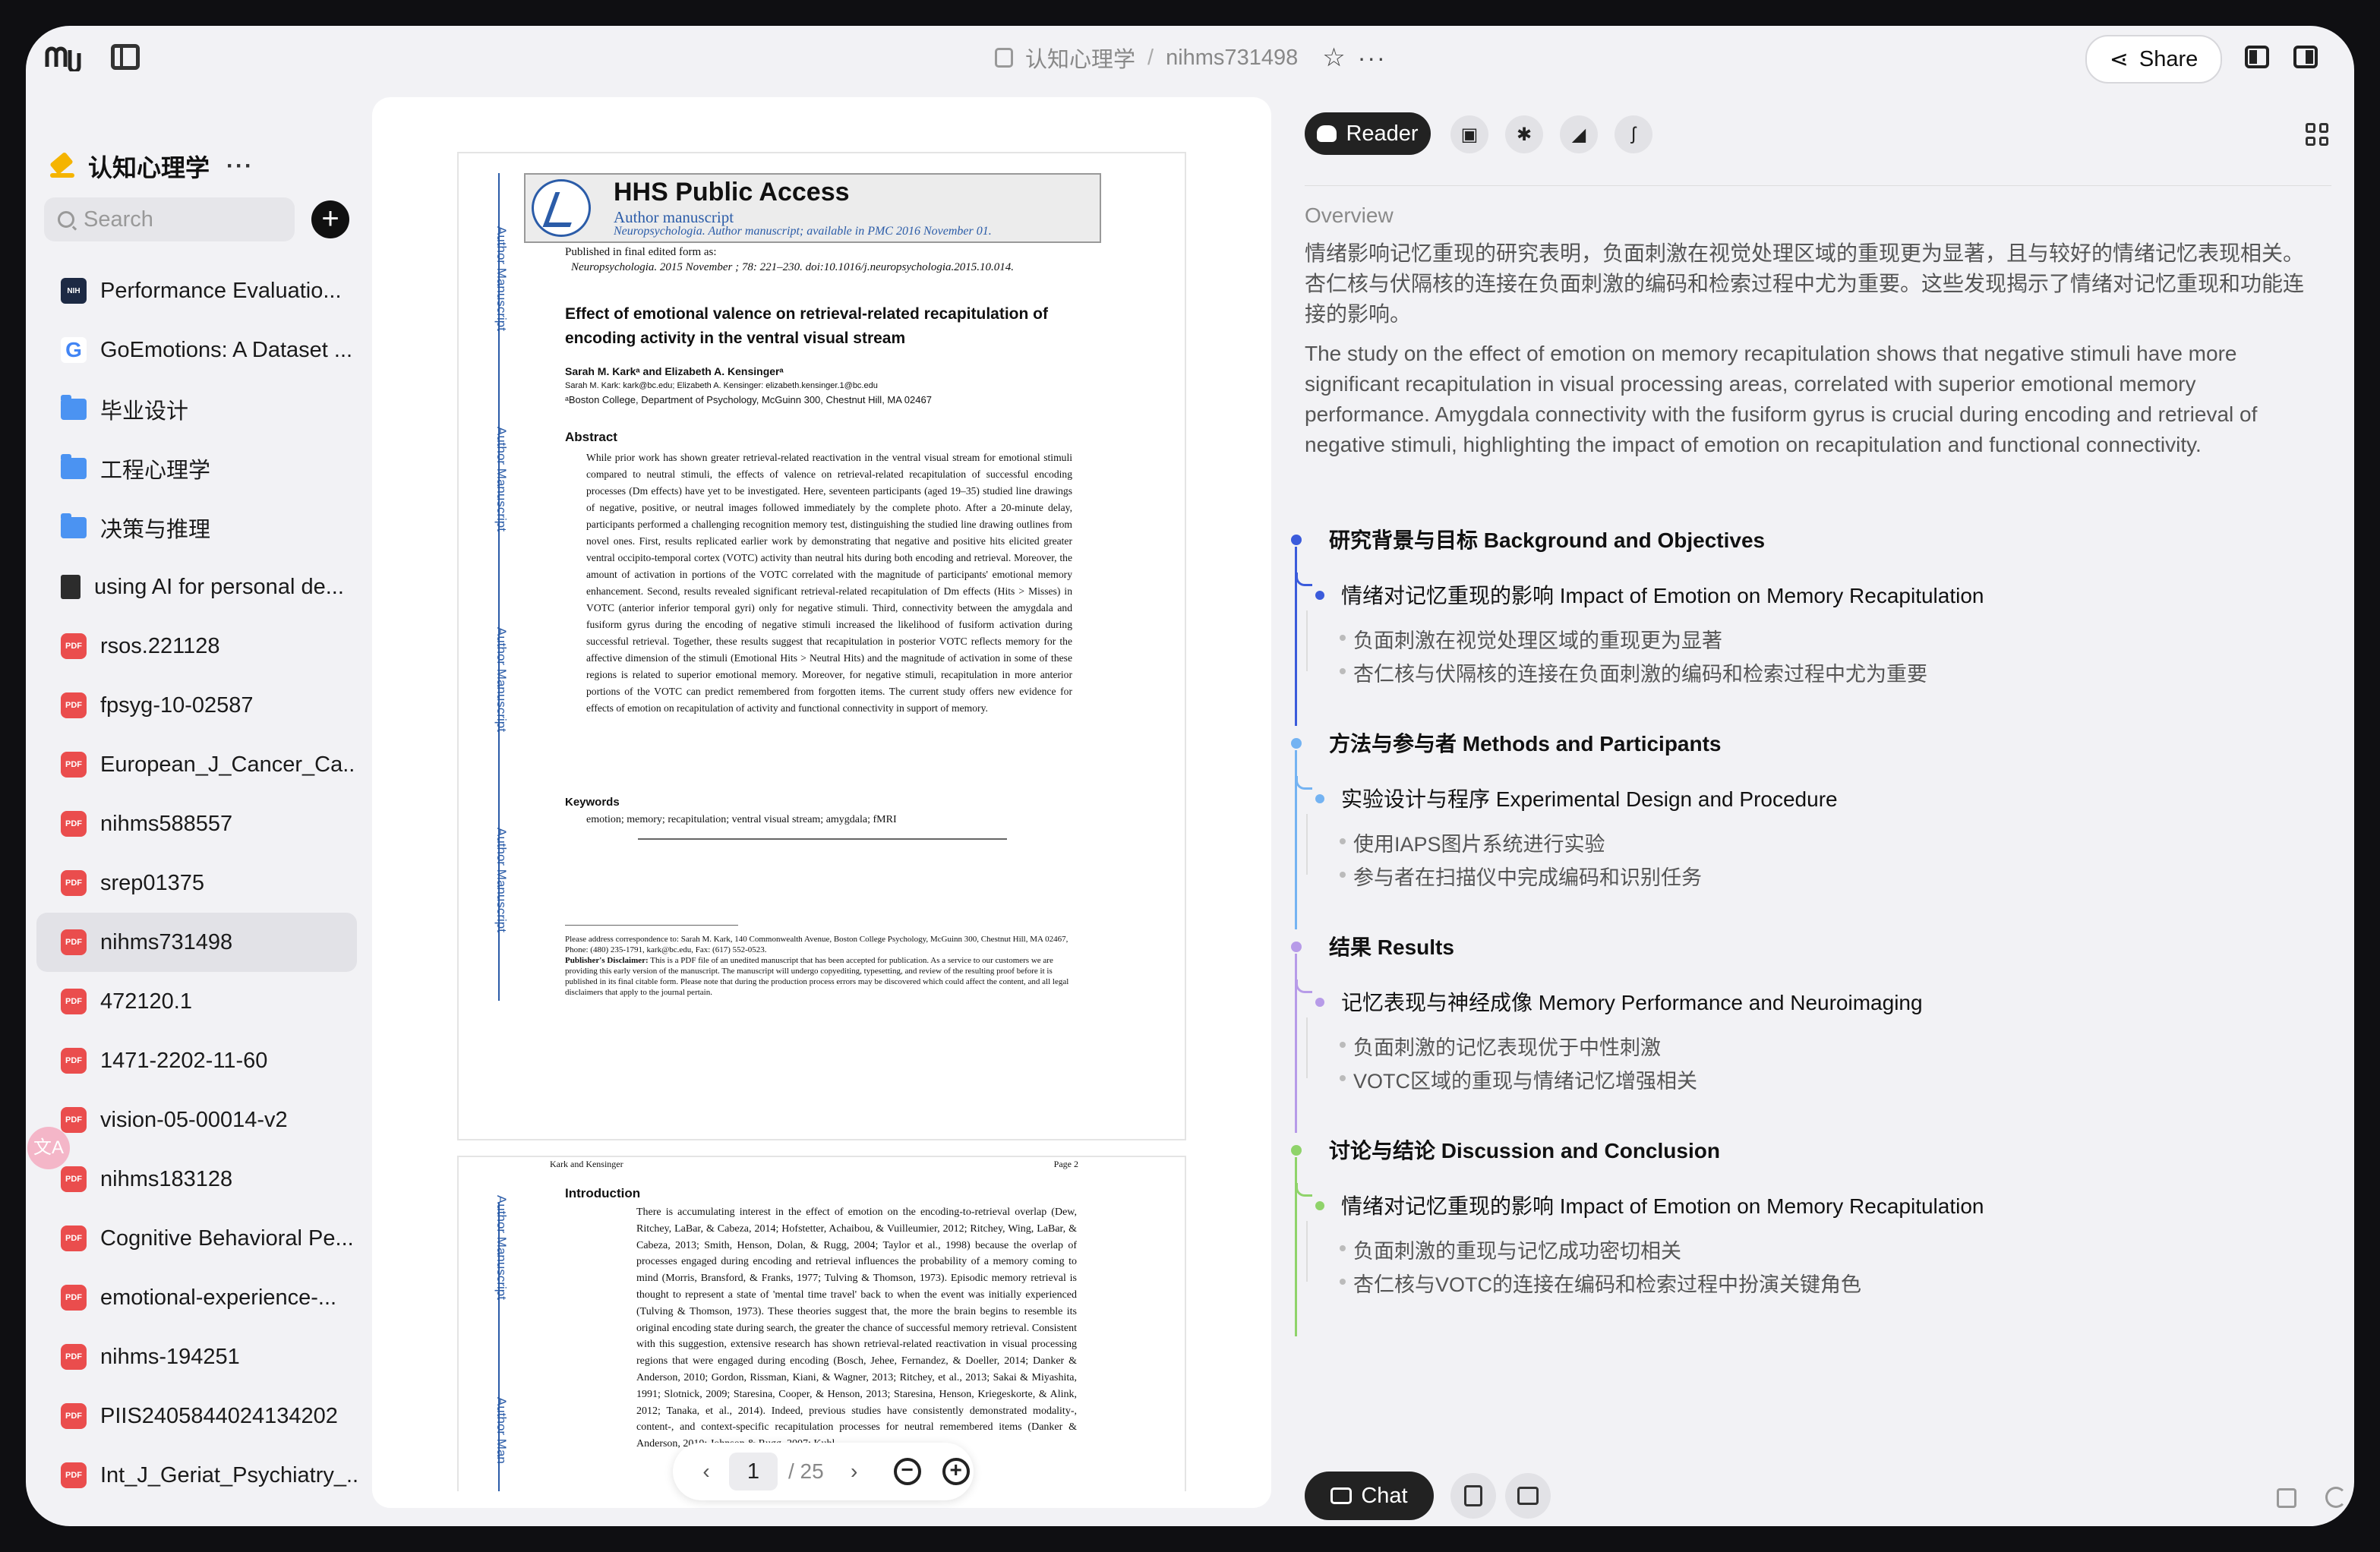 The height and width of the screenshot is (1552, 2380). I want to click on section-title: 研究背景与目标 Background and Objectives, so click(1547, 539).